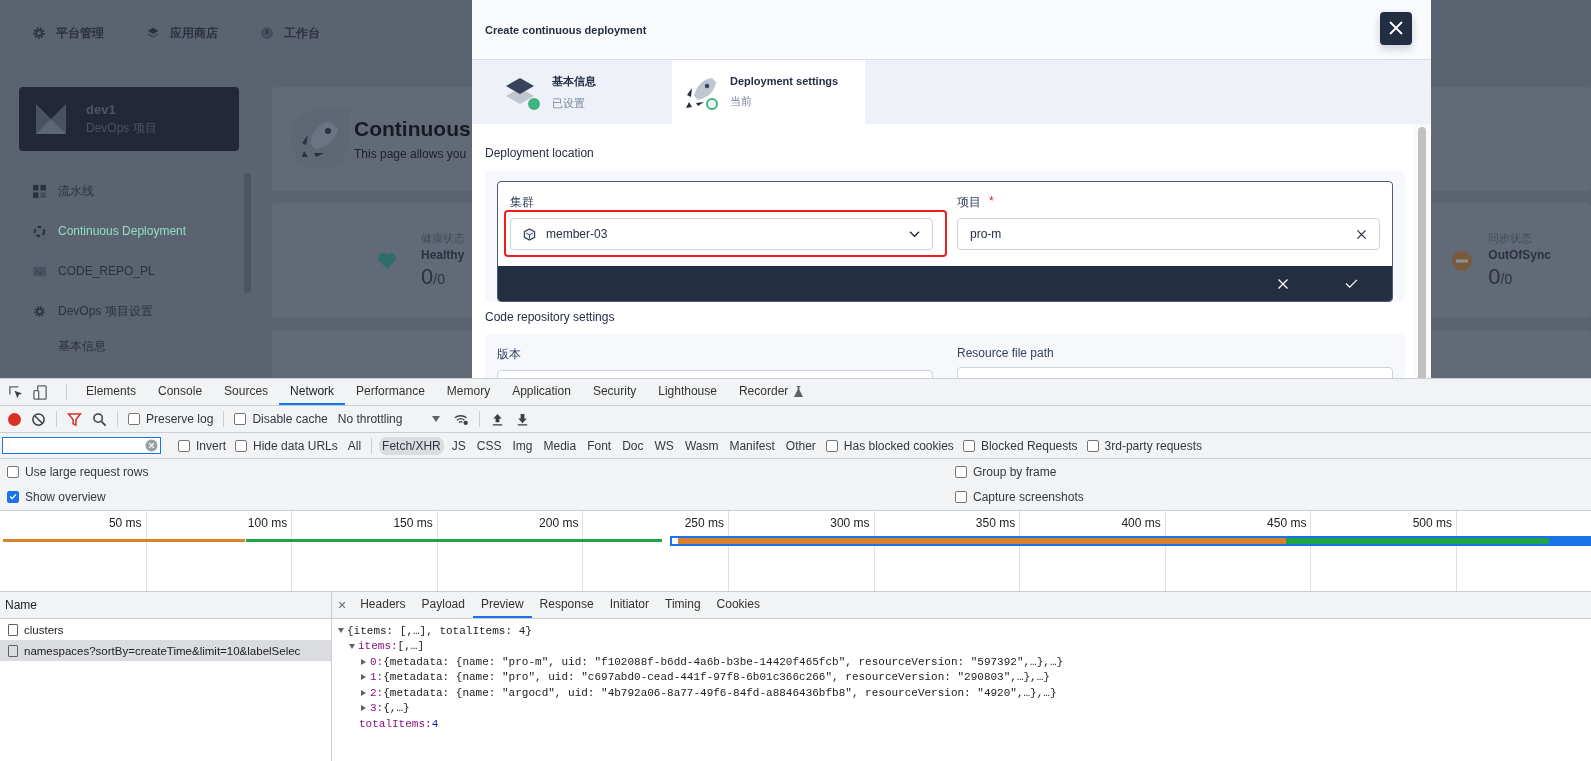 This screenshot has width=1591, height=761. Describe the element at coordinates (15, 392) in the screenshot. I see `inspect-icon` at that location.